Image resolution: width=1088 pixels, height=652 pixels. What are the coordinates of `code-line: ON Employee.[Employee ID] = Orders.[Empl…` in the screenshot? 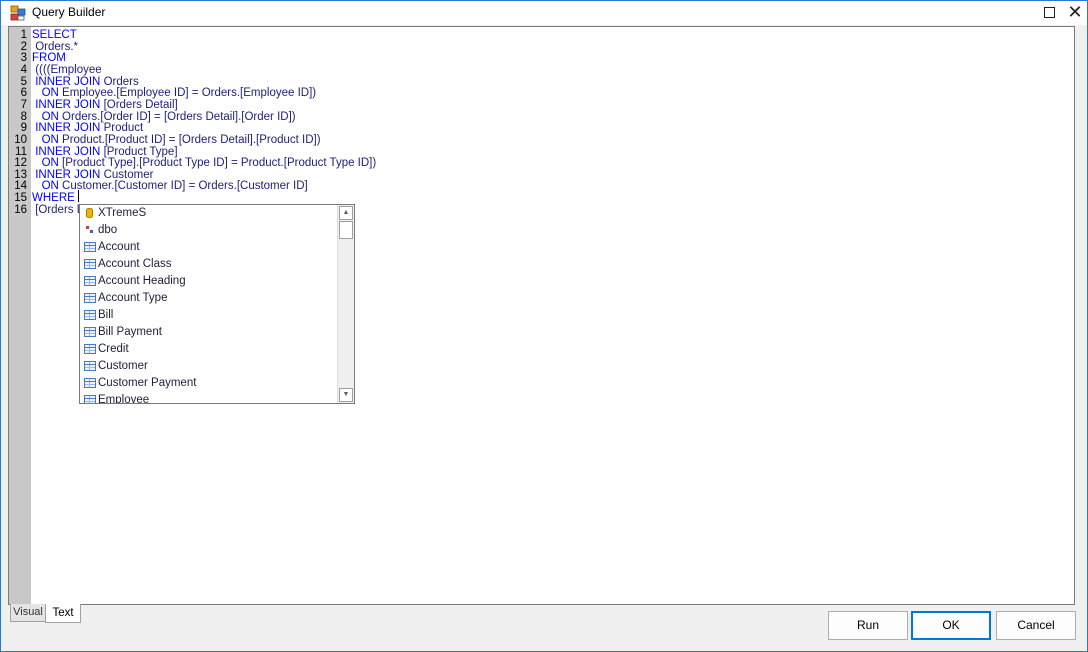 It's located at (174, 93).